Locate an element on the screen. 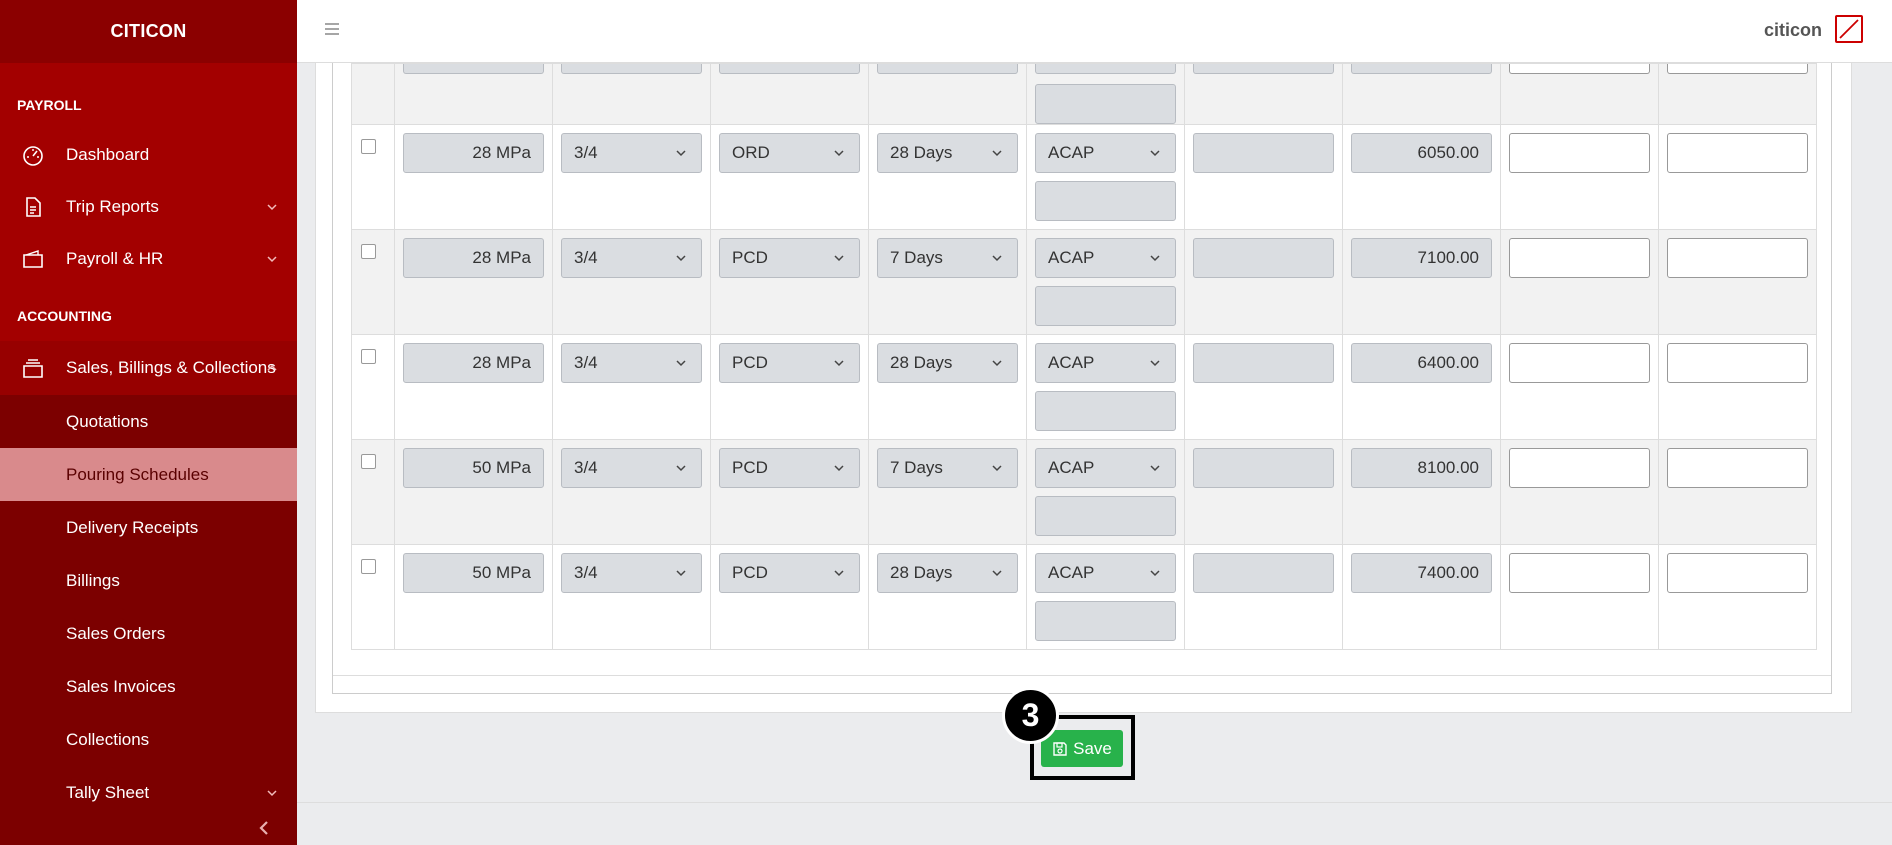 The height and width of the screenshot is (845, 1892). sidebar-item-payroll-hr: Payroll & HR is located at coordinates (148, 259).